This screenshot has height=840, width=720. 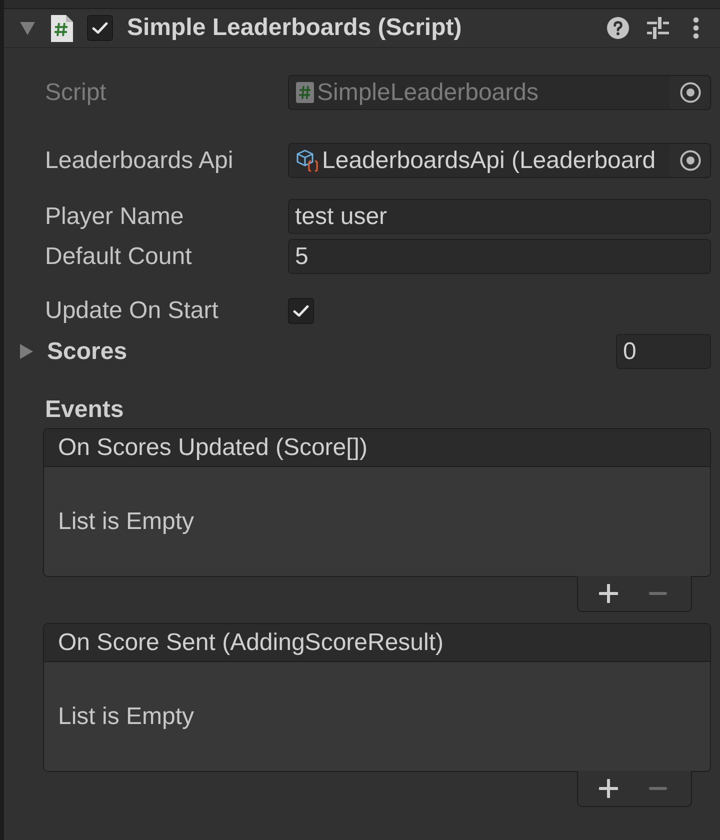 What do you see at coordinates (499, 256) in the screenshot?
I see `text-field: 5` at bounding box center [499, 256].